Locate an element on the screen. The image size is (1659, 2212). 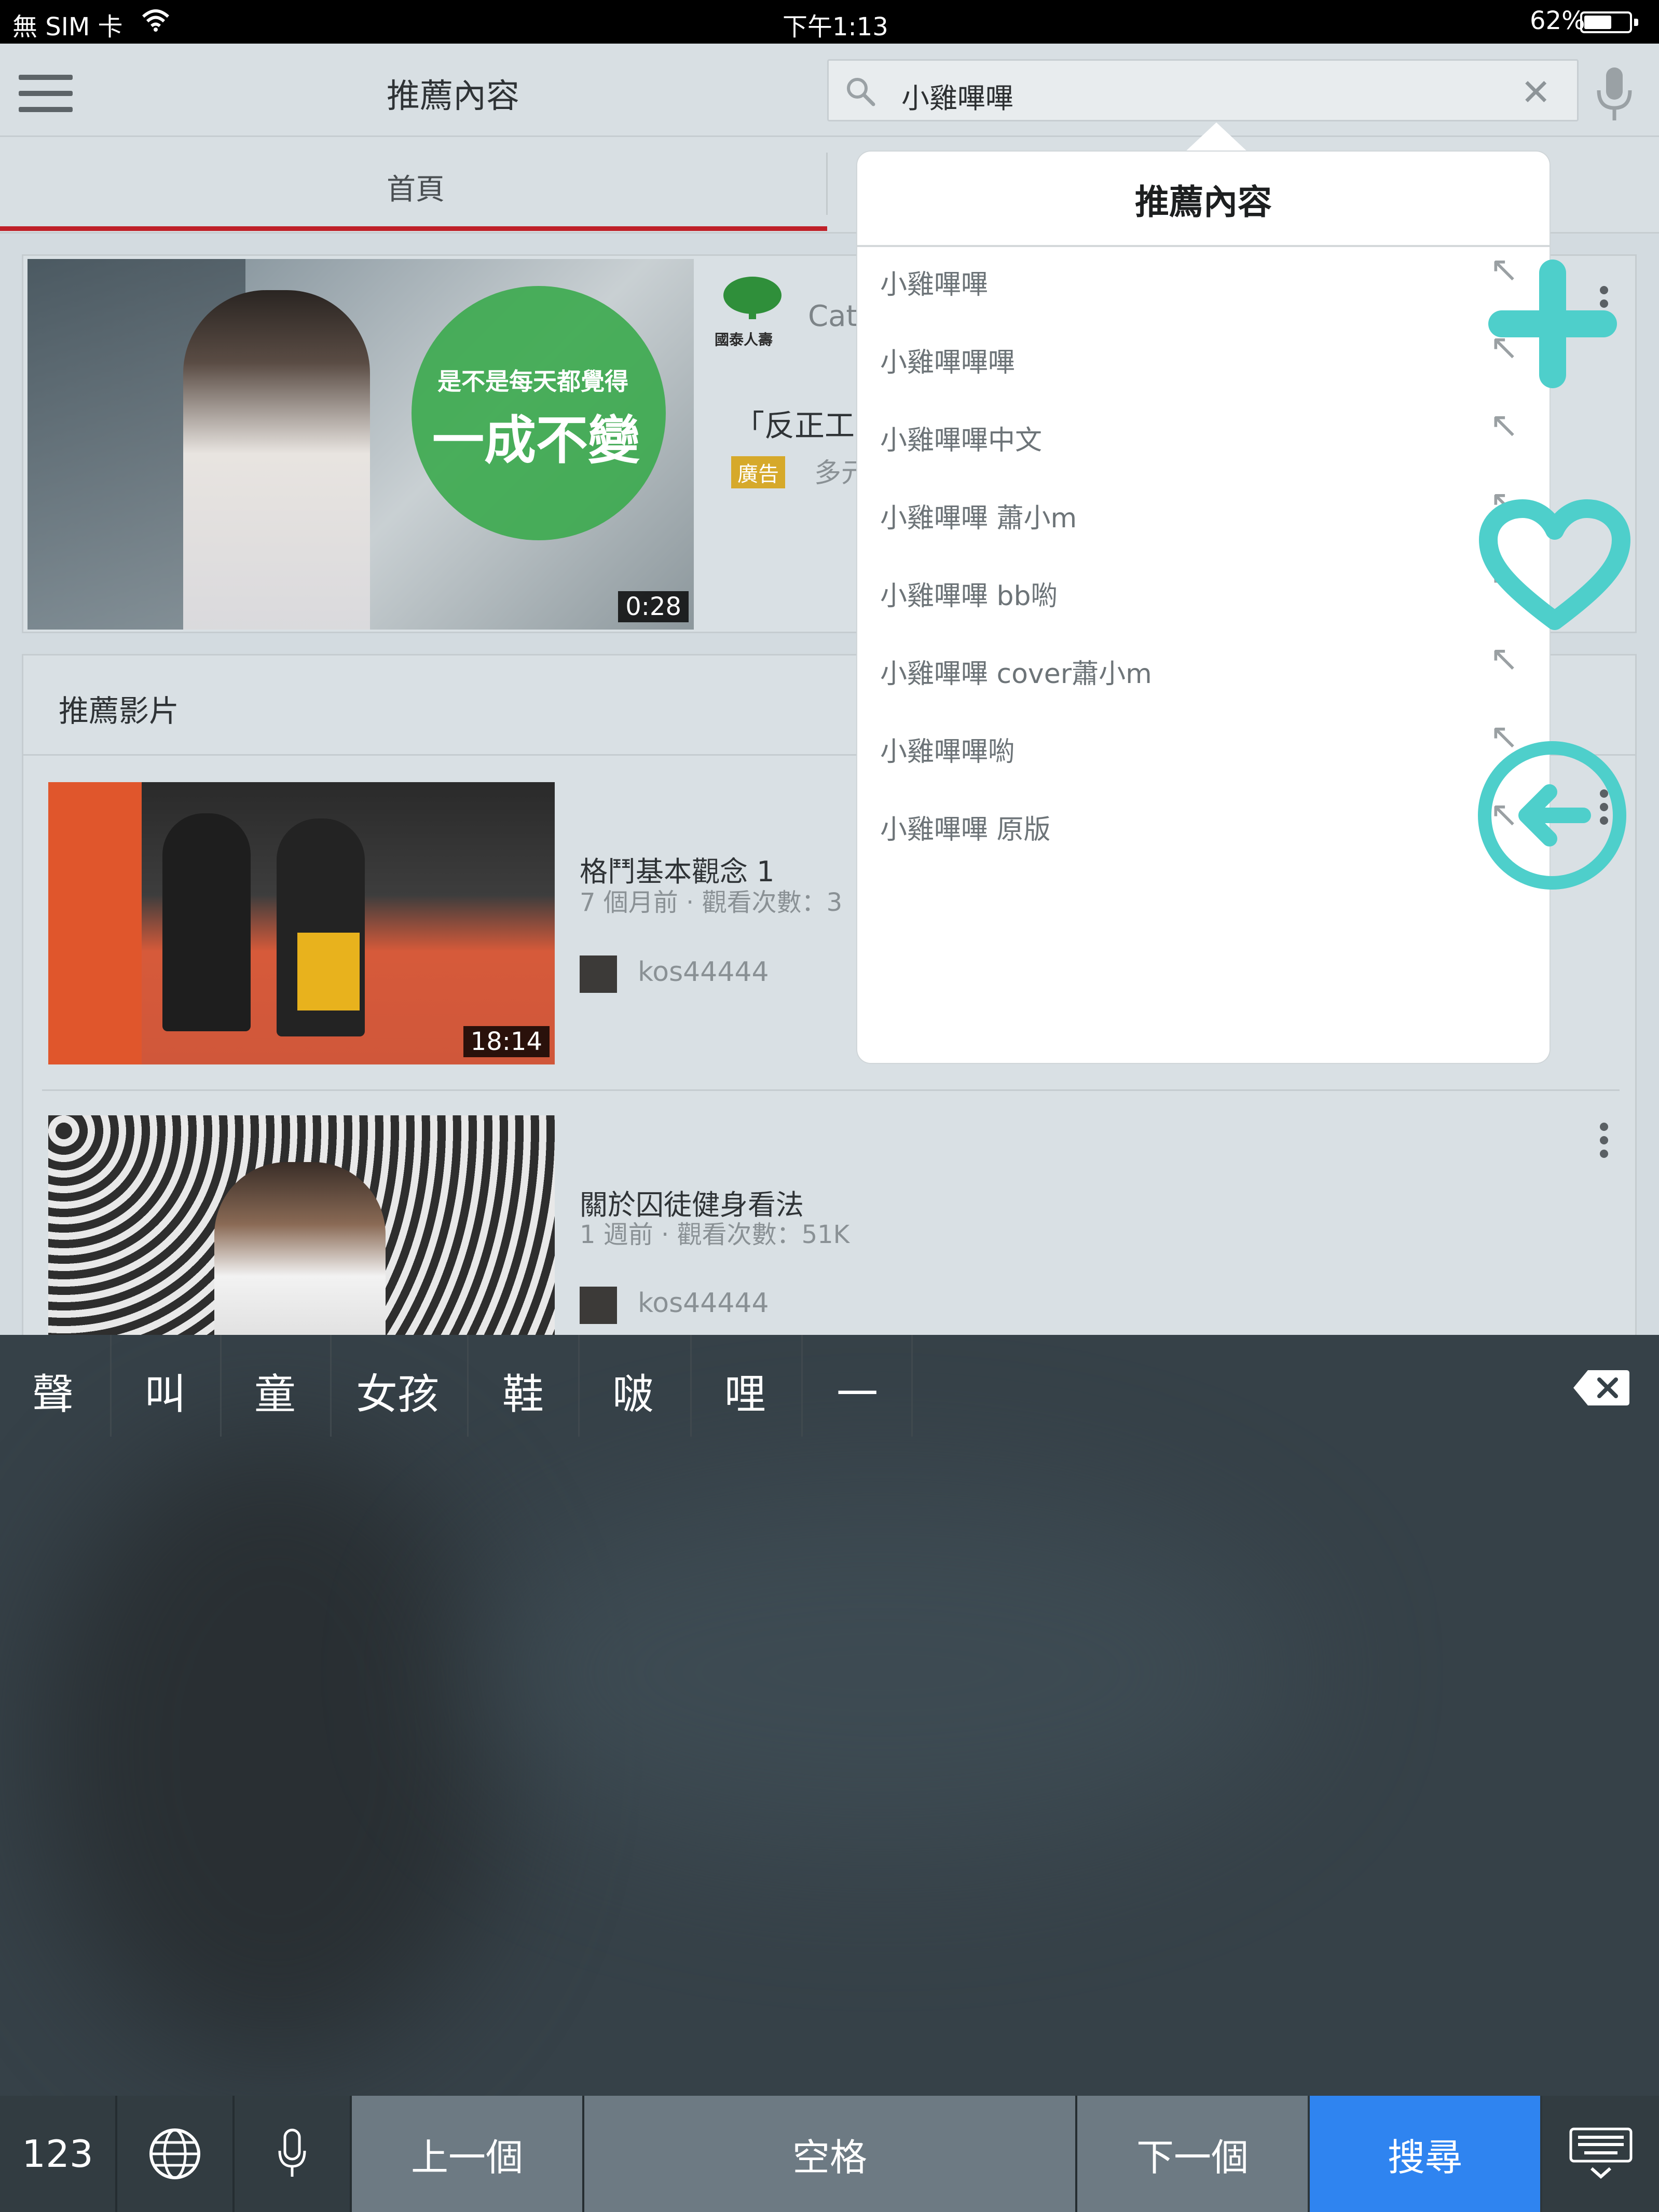
numbers-key: 123 is located at coordinates (58, 2154).